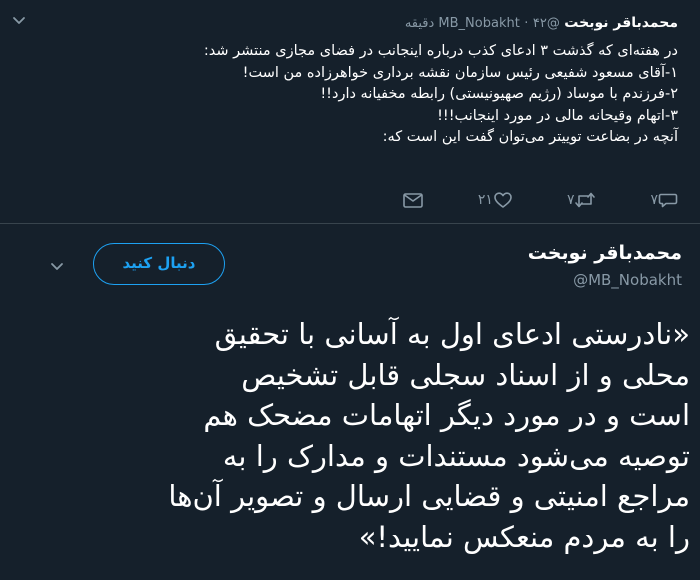 This screenshot has width=700, height=580. What do you see at coordinates (557, 115) in the screenshot?
I see `tweet-text-line: ۳-اتهام وقیحانه مالی در مورد اینجانب!!!` at bounding box center [557, 115].